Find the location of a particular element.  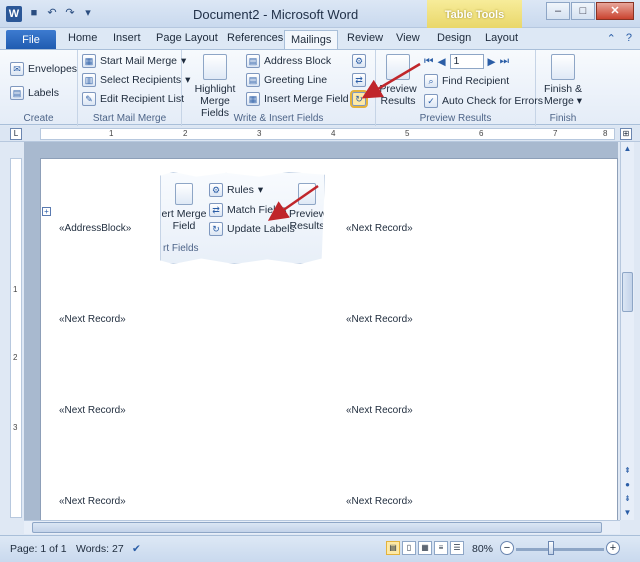

group-label-preview: Preview Results is located at coordinates (455, 118).